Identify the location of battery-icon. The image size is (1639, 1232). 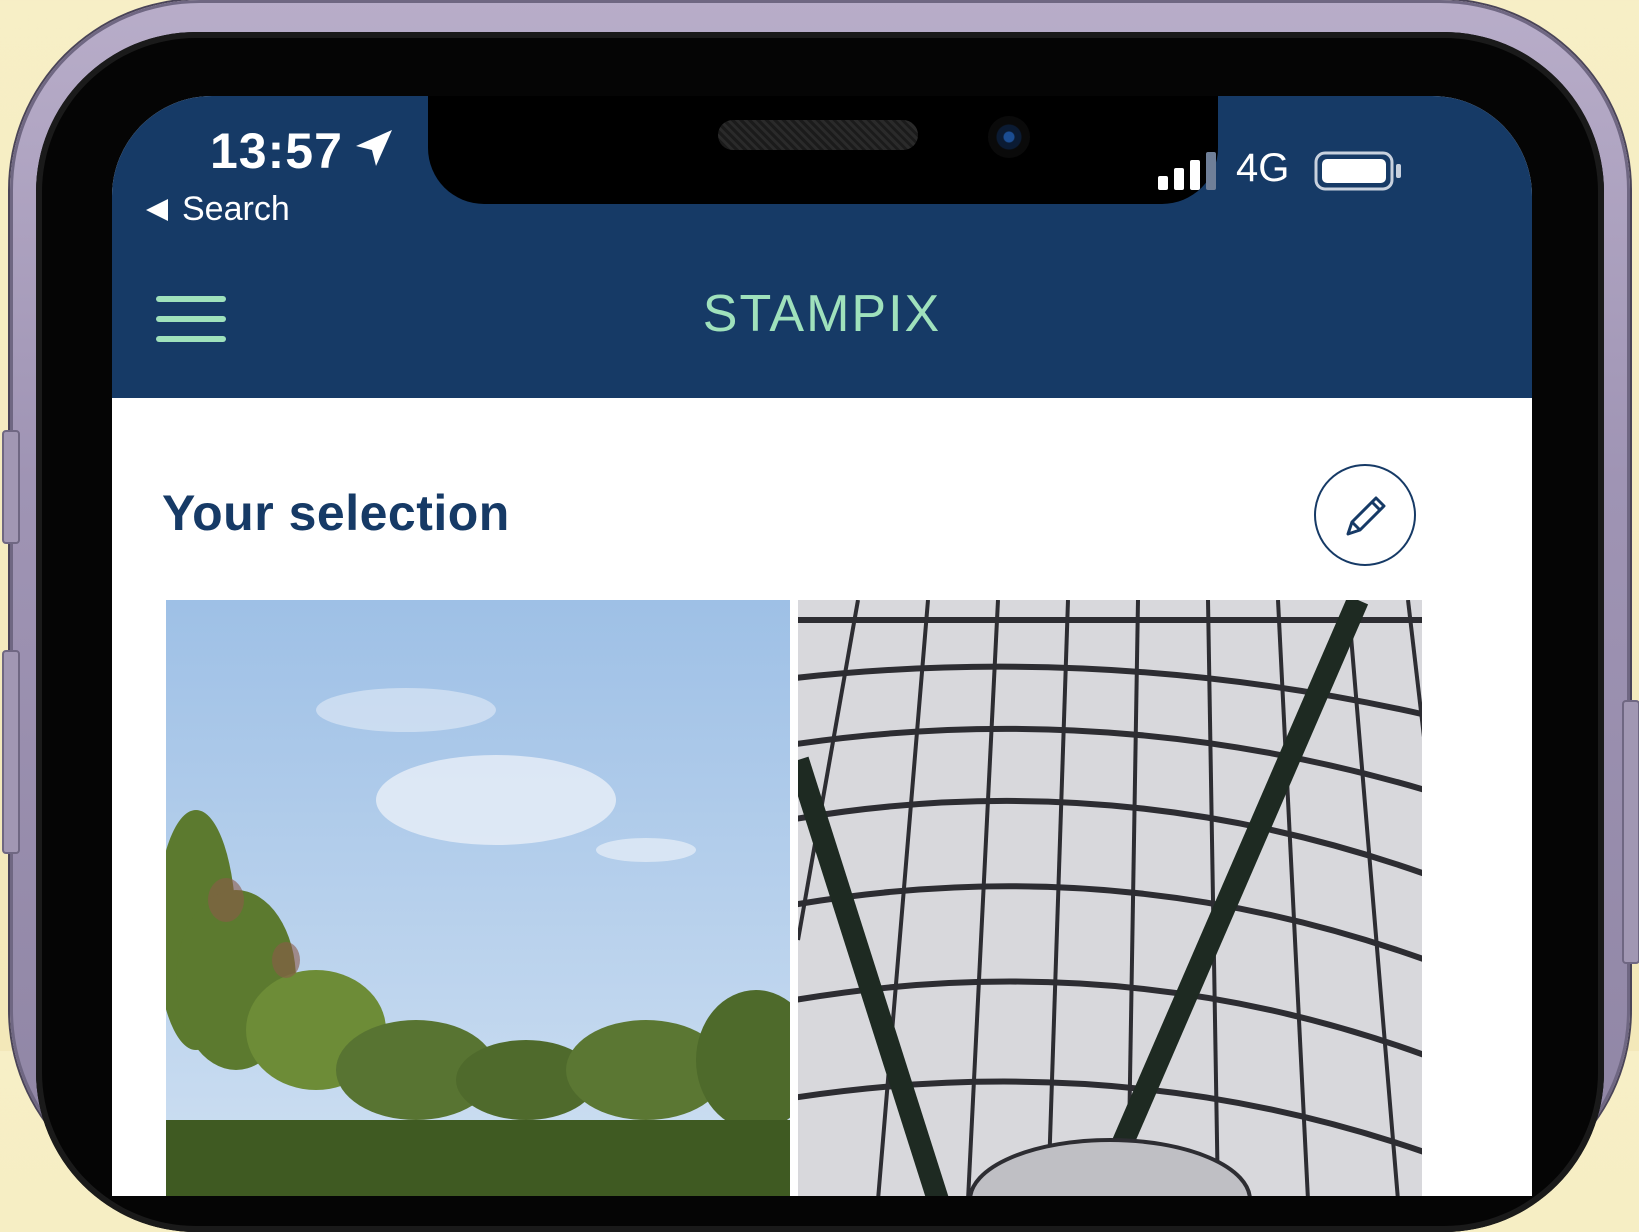
(1357, 171).